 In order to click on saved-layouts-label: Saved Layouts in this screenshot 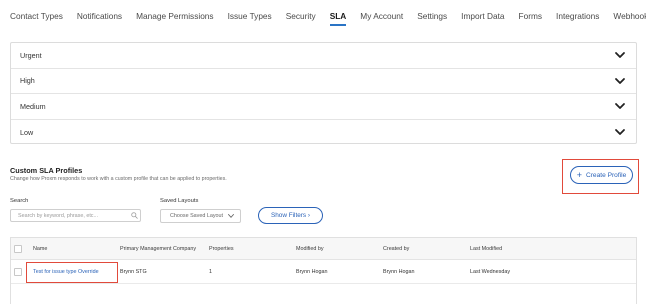, I will do `click(179, 201)`.